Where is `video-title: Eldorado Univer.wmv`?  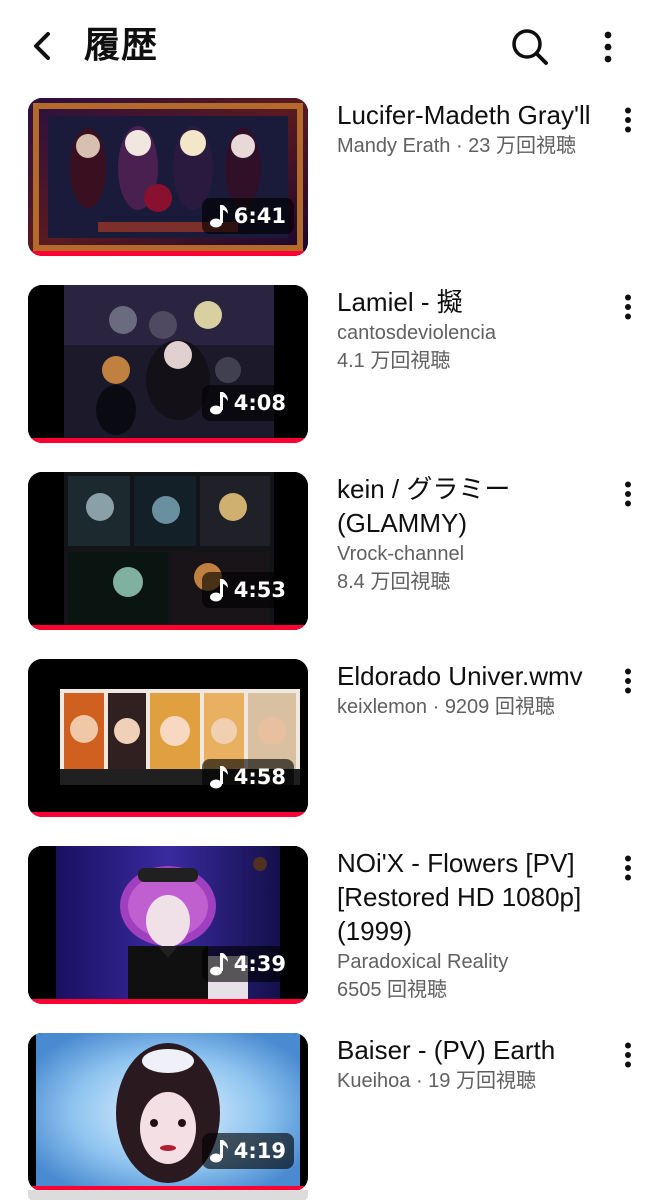
video-title: Eldorado Univer.wmv is located at coordinates (460, 676).